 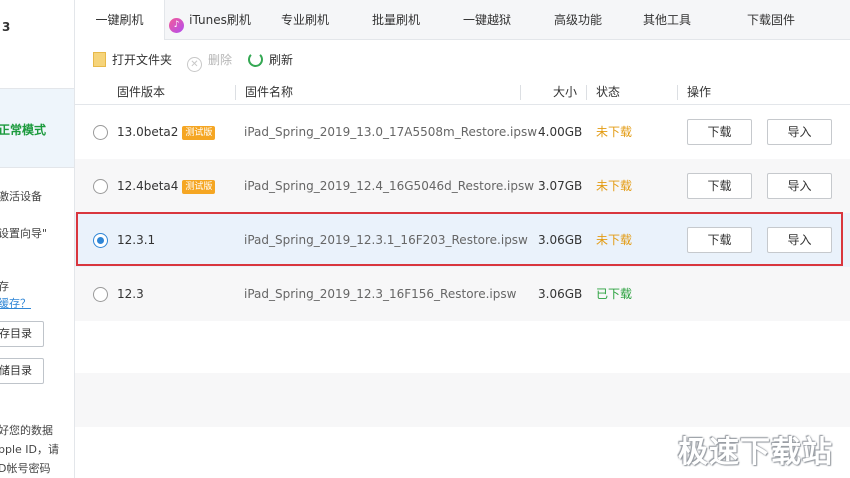 What do you see at coordinates (220, 20) in the screenshot?
I see `tab-label: iTunes刷机` at bounding box center [220, 20].